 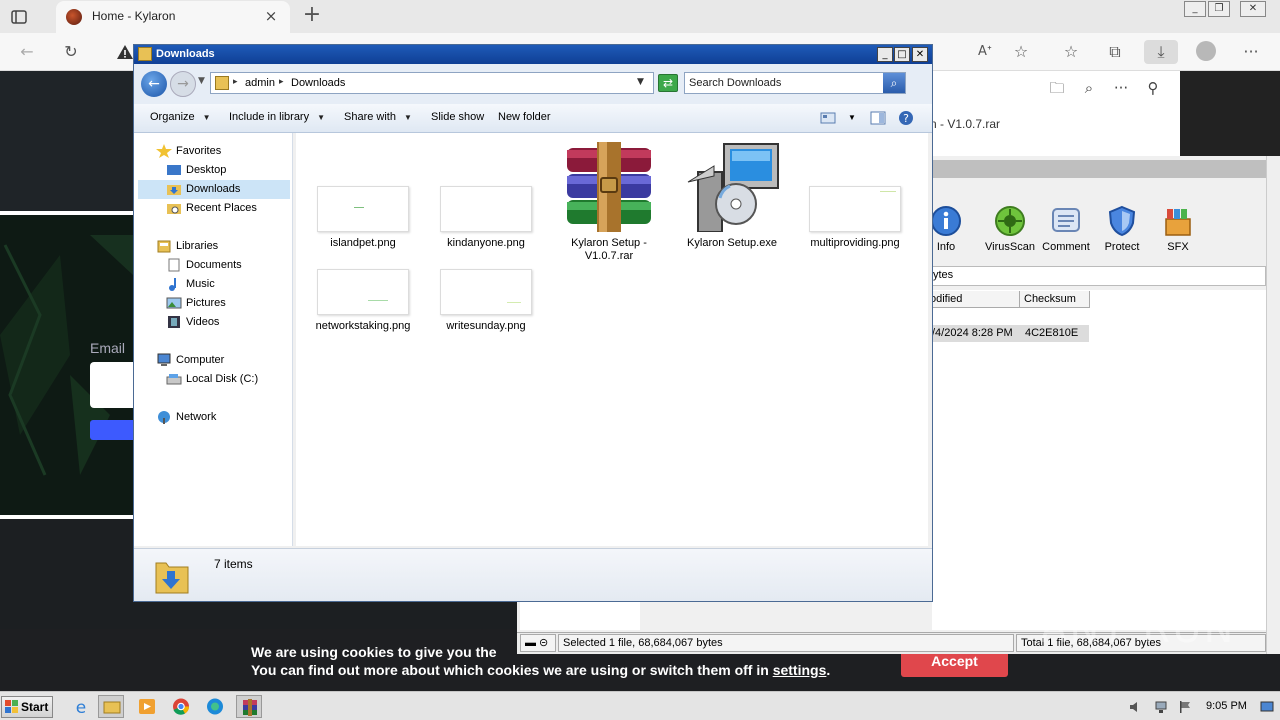 I want to click on action-center-flag-icon, so click(x=1185, y=707).